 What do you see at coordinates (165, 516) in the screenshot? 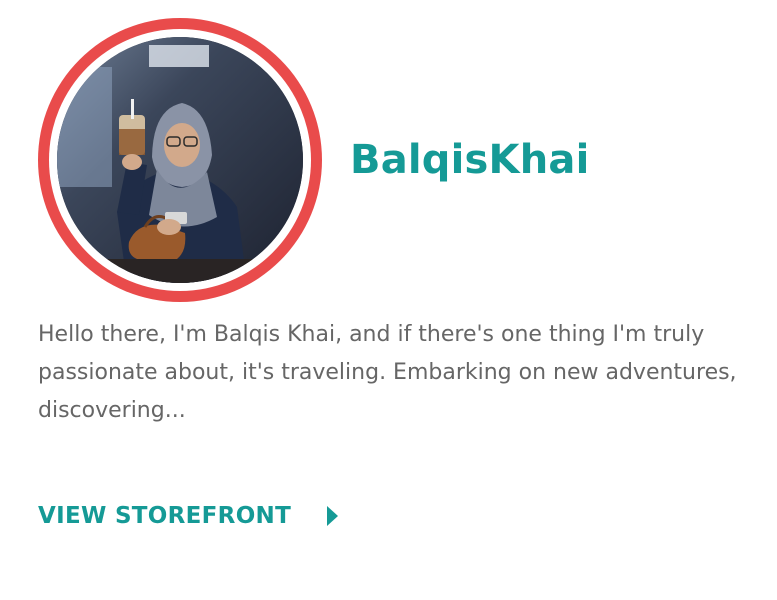
I see `view-storefront-label: VIEW STOREFRONT` at bounding box center [165, 516].